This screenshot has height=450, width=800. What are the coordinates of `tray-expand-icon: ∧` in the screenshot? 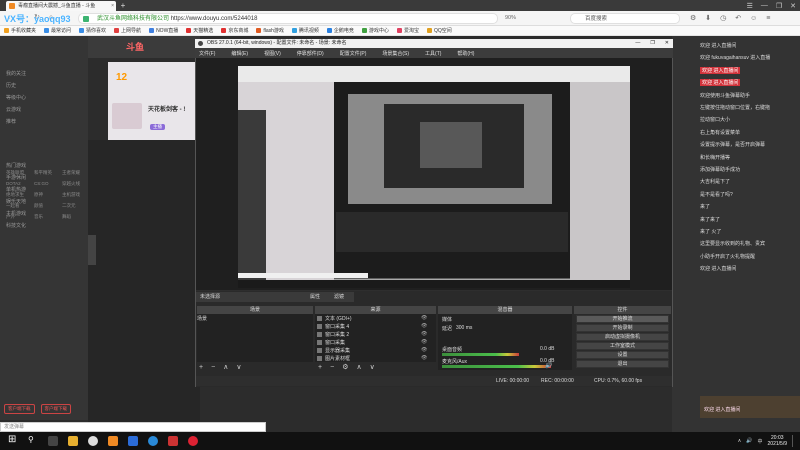 It's located at (740, 441).